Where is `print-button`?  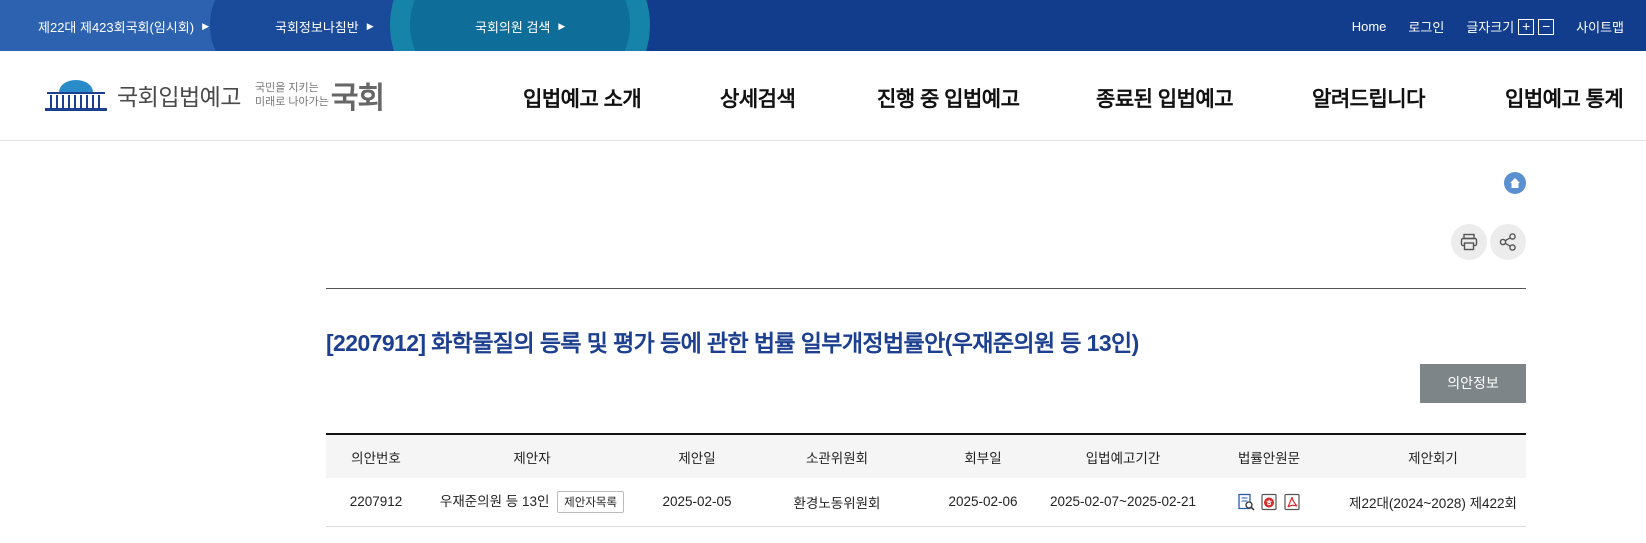 print-button is located at coordinates (1469, 242).